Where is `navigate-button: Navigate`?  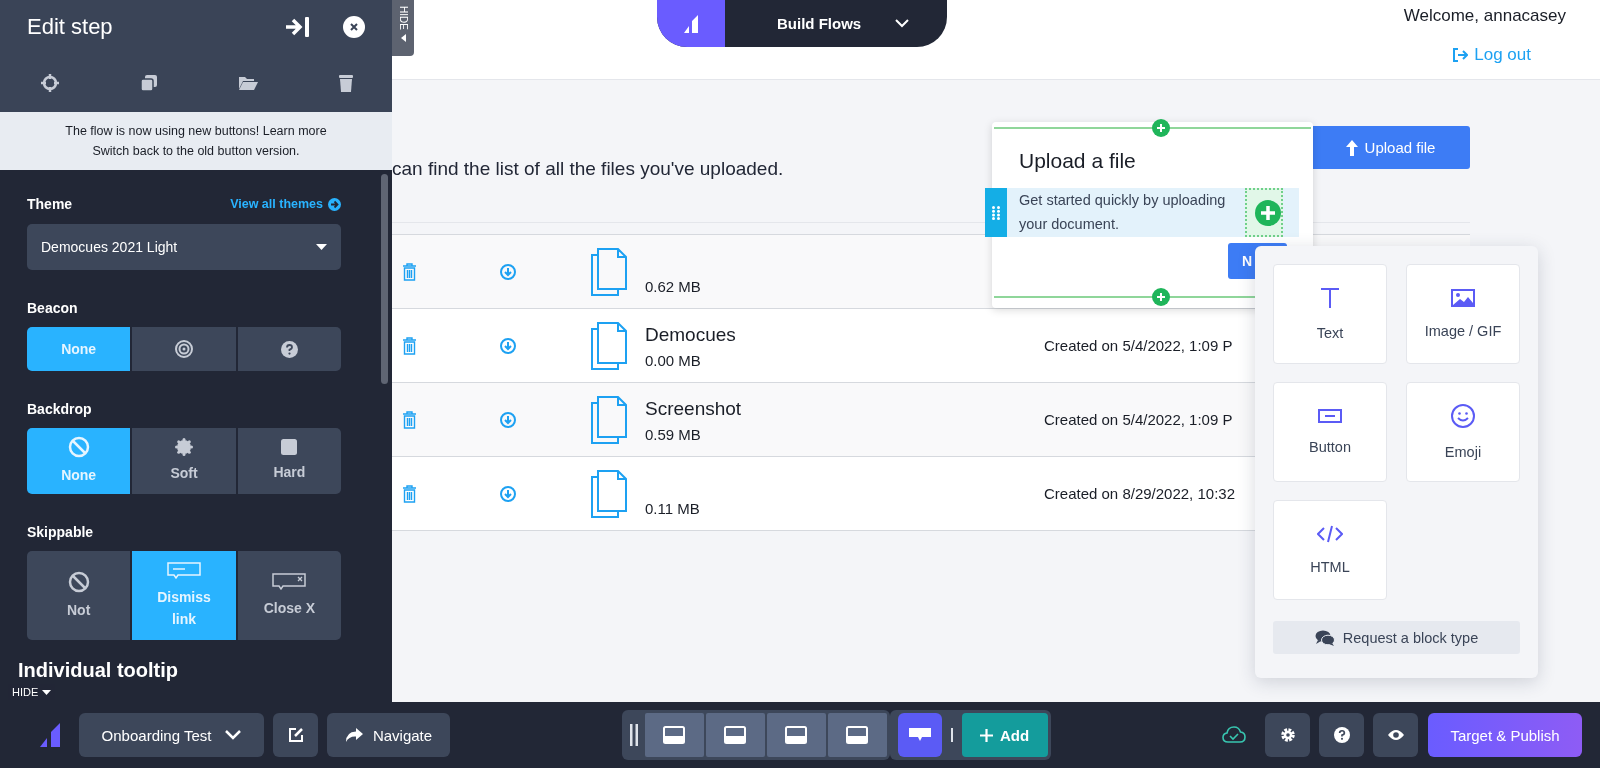 navigate-button: Navigate is located at coordinates (388, 735).